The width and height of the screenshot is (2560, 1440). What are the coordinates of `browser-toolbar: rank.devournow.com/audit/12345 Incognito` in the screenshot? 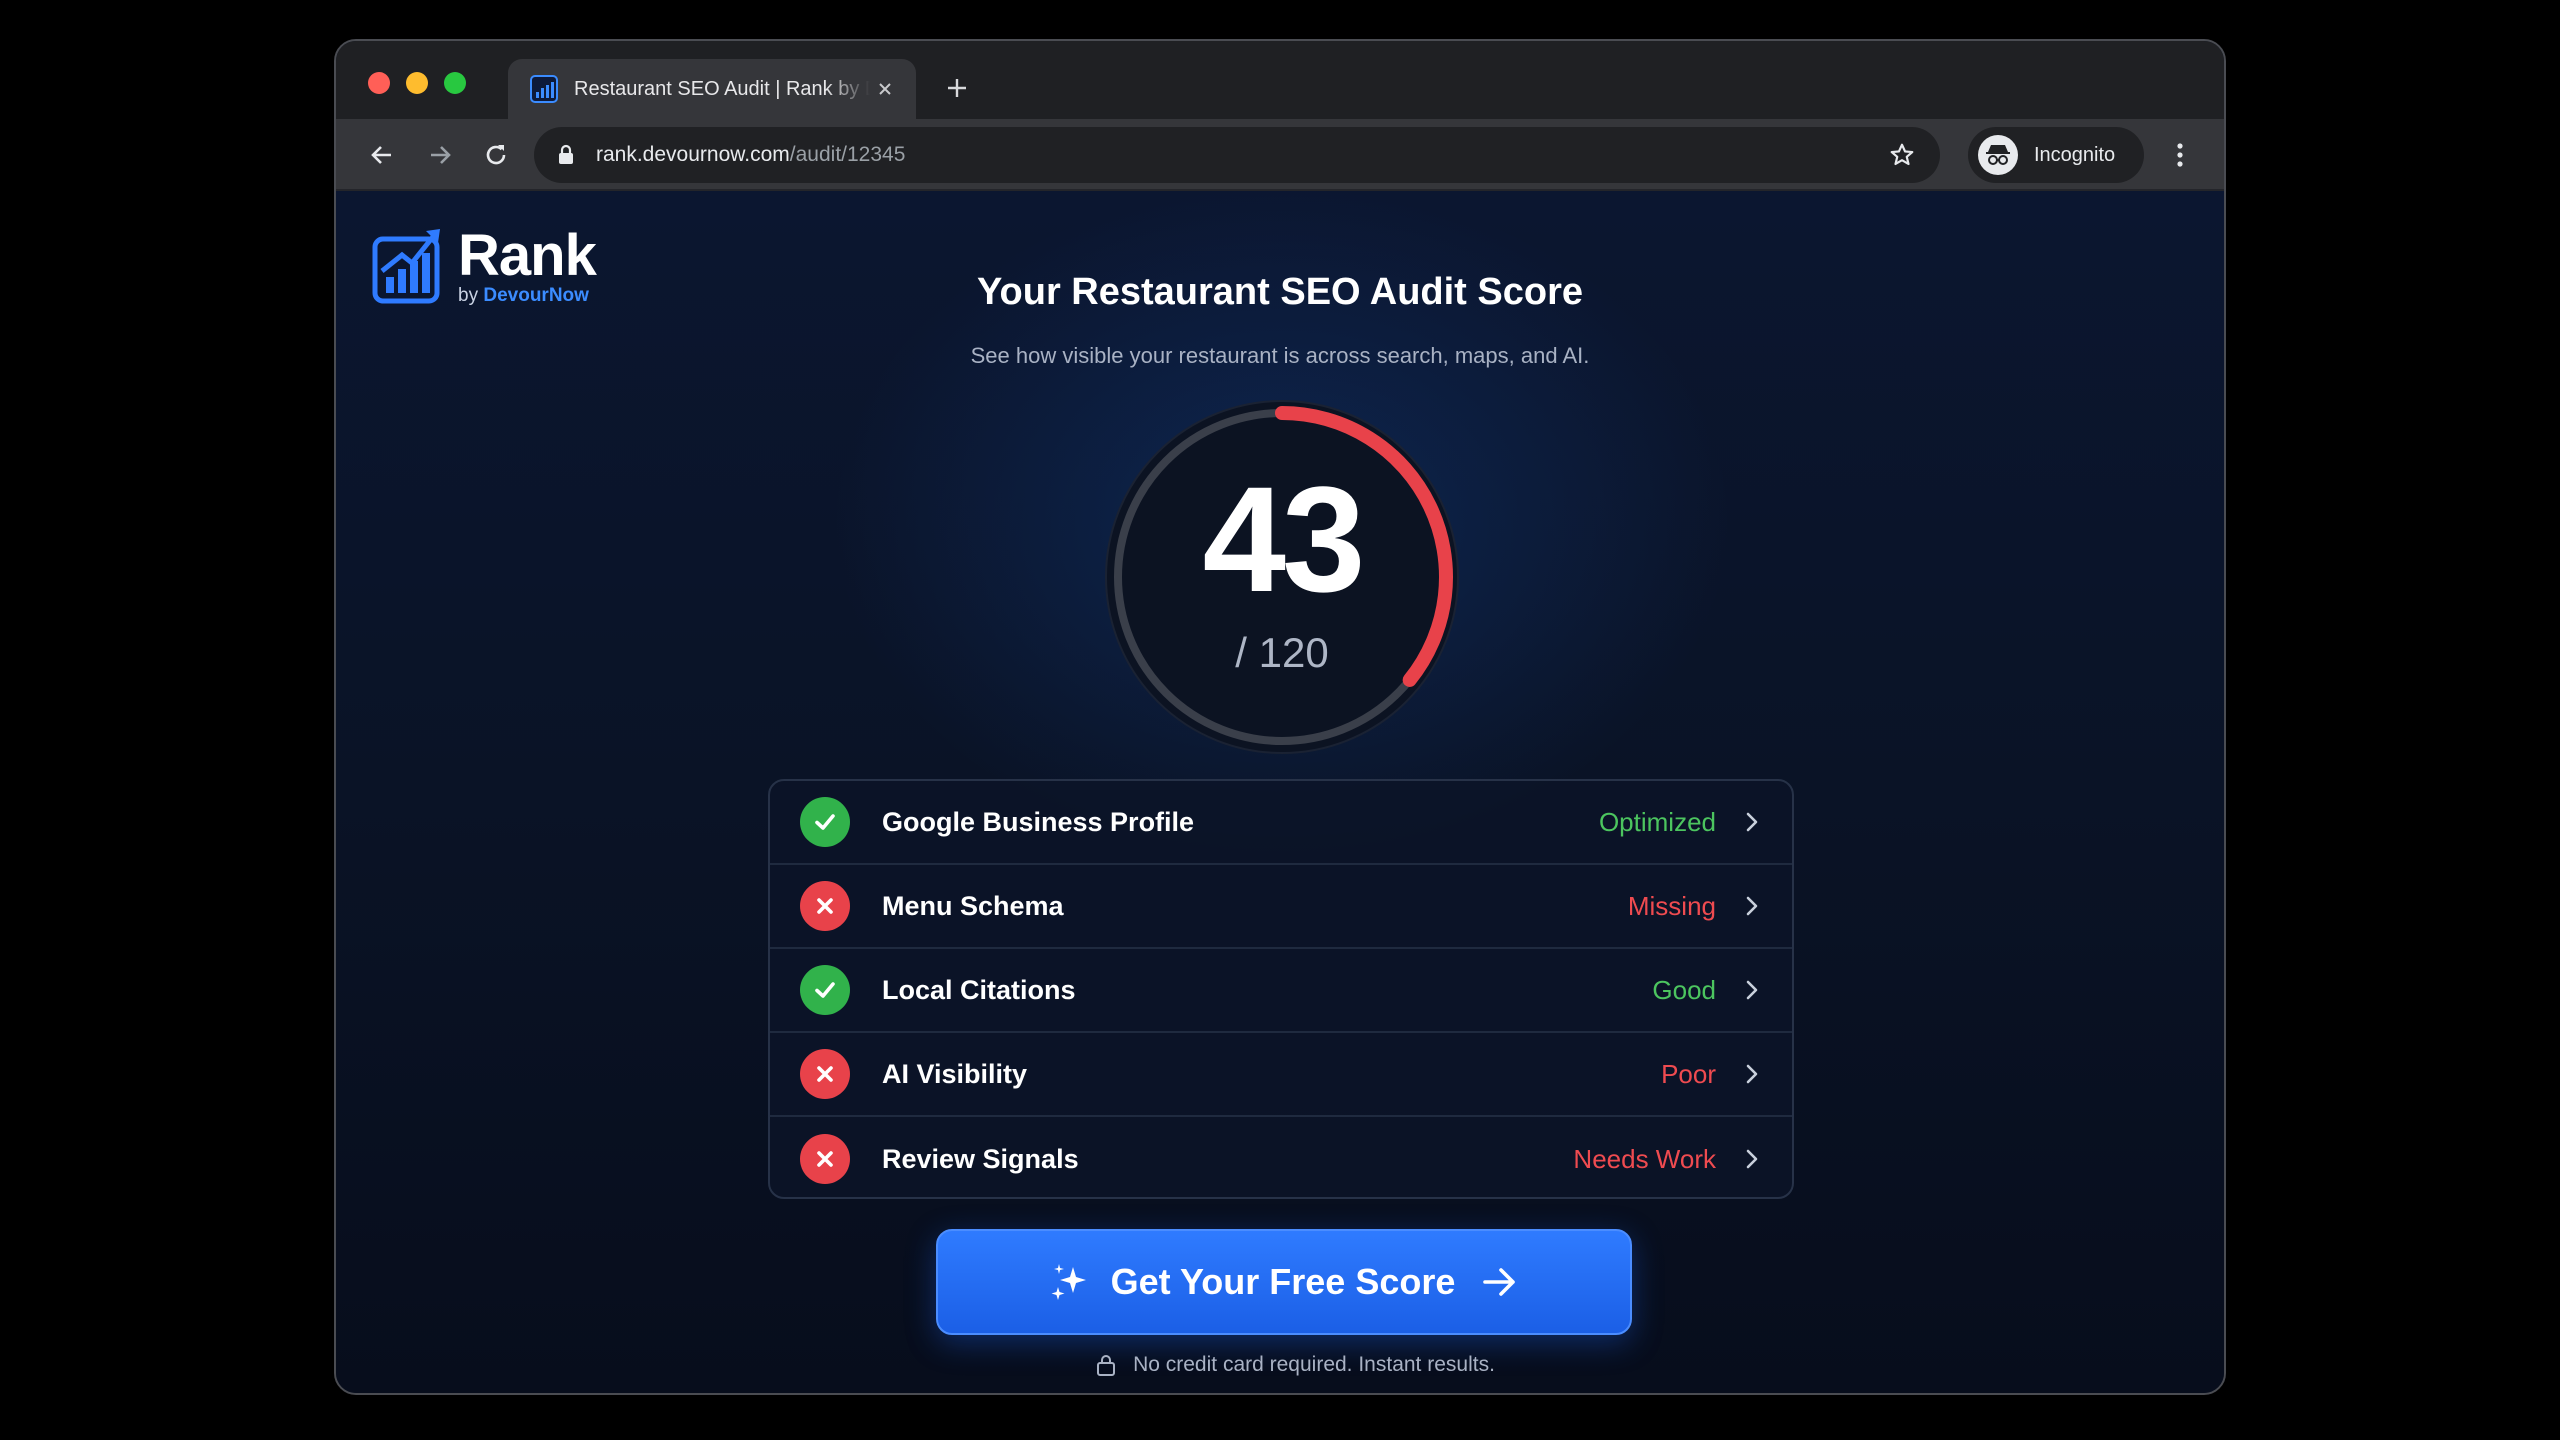 It's located at (1280, 155).